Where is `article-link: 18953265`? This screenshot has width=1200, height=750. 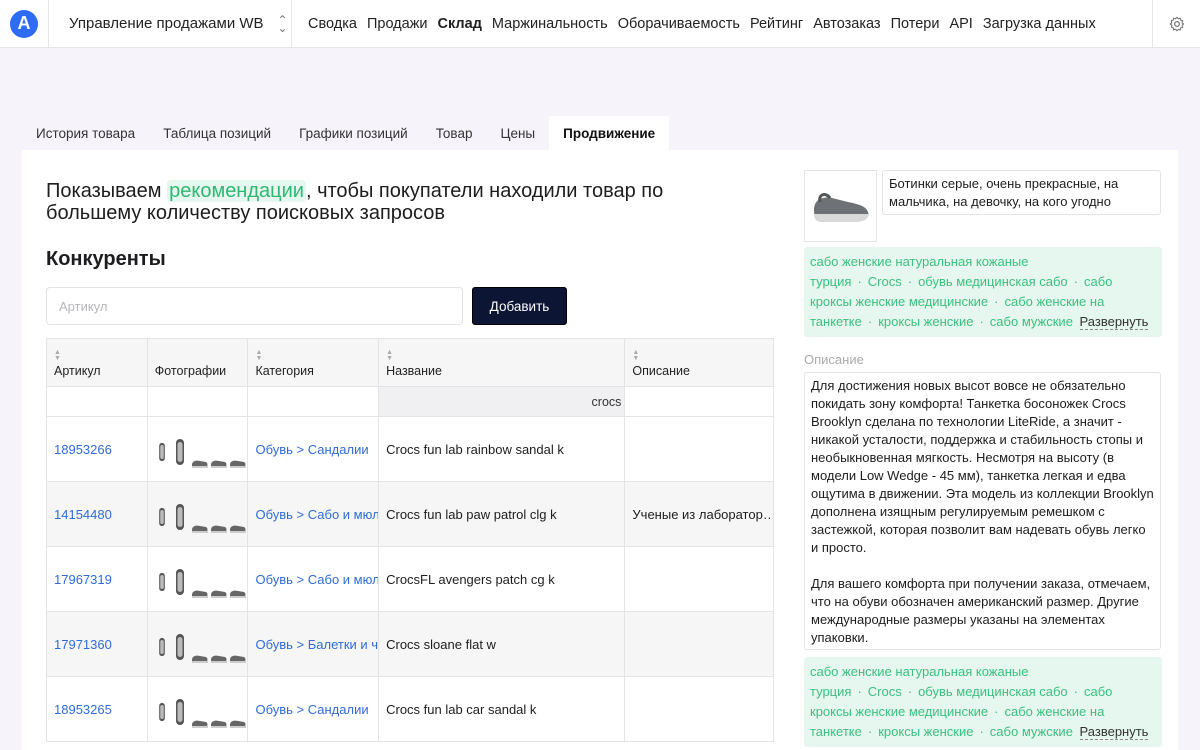
article-link: 18953265 is located at coordinates (83, 709).